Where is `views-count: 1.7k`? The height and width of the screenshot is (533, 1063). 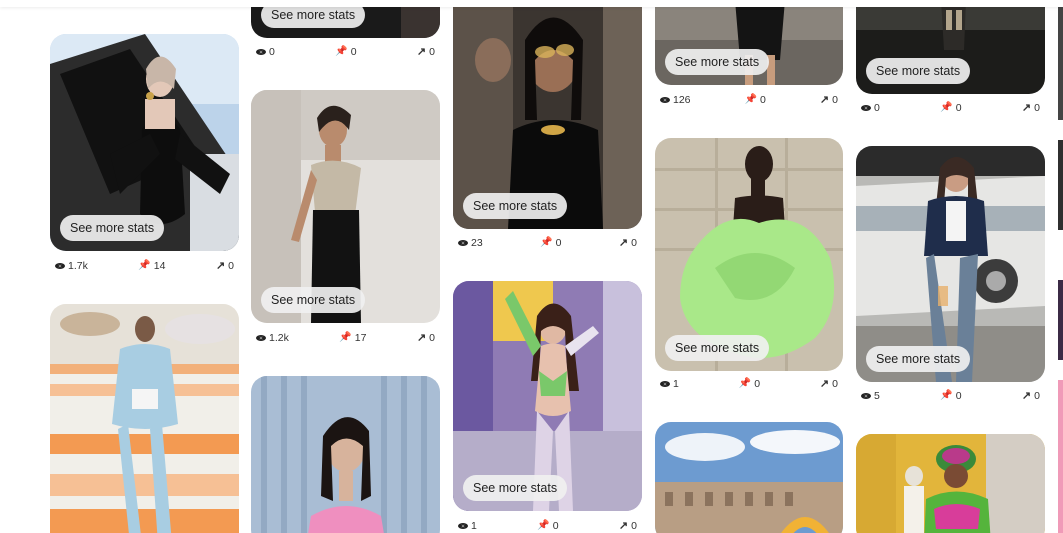
views-count: 1.7k is located at coordinates (78, 266).